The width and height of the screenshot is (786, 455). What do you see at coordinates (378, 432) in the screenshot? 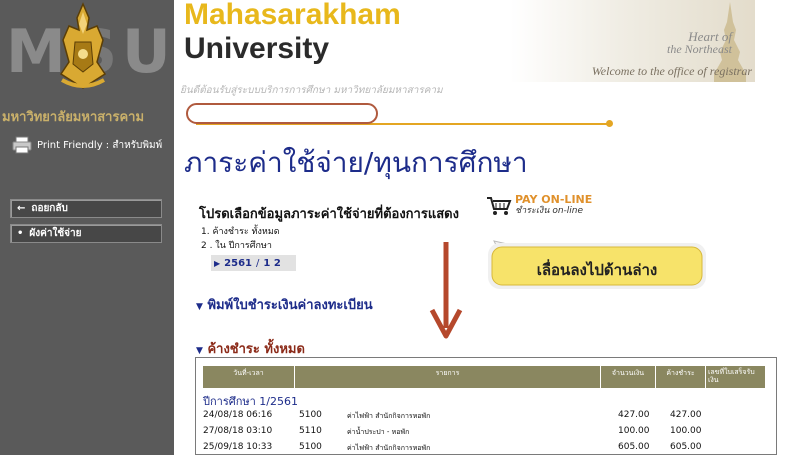
I see `table-row-2-desc: ค่าน้ำประปา - หอพัก` at bounding box center [378, 432].